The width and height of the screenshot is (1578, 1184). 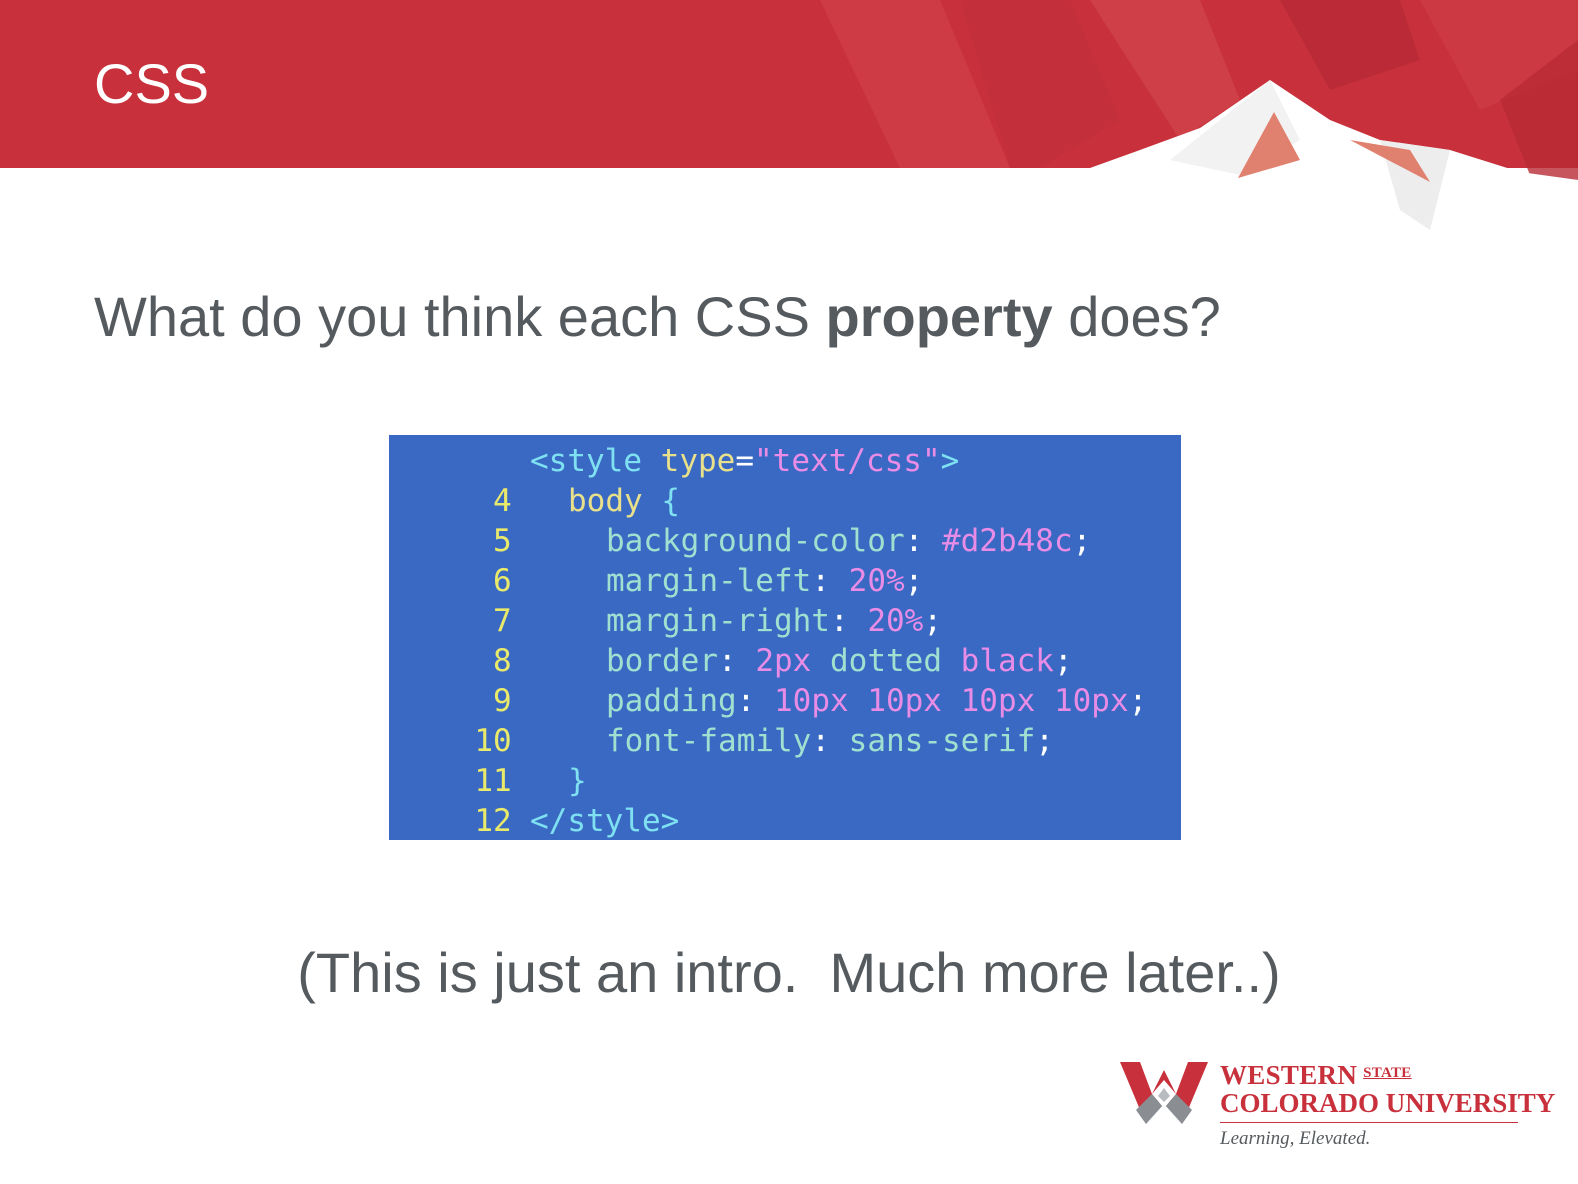 I want to click on code-line-13: 13 </style>, so click(x=534, y=820).